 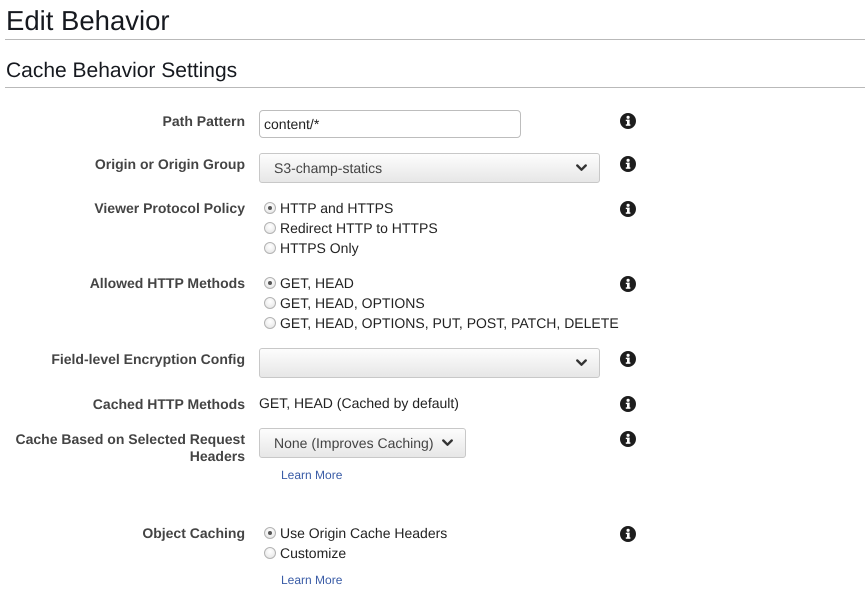 I want to click on field-value: GET, HEAD (Cached by default), so click(x=359, y=403).